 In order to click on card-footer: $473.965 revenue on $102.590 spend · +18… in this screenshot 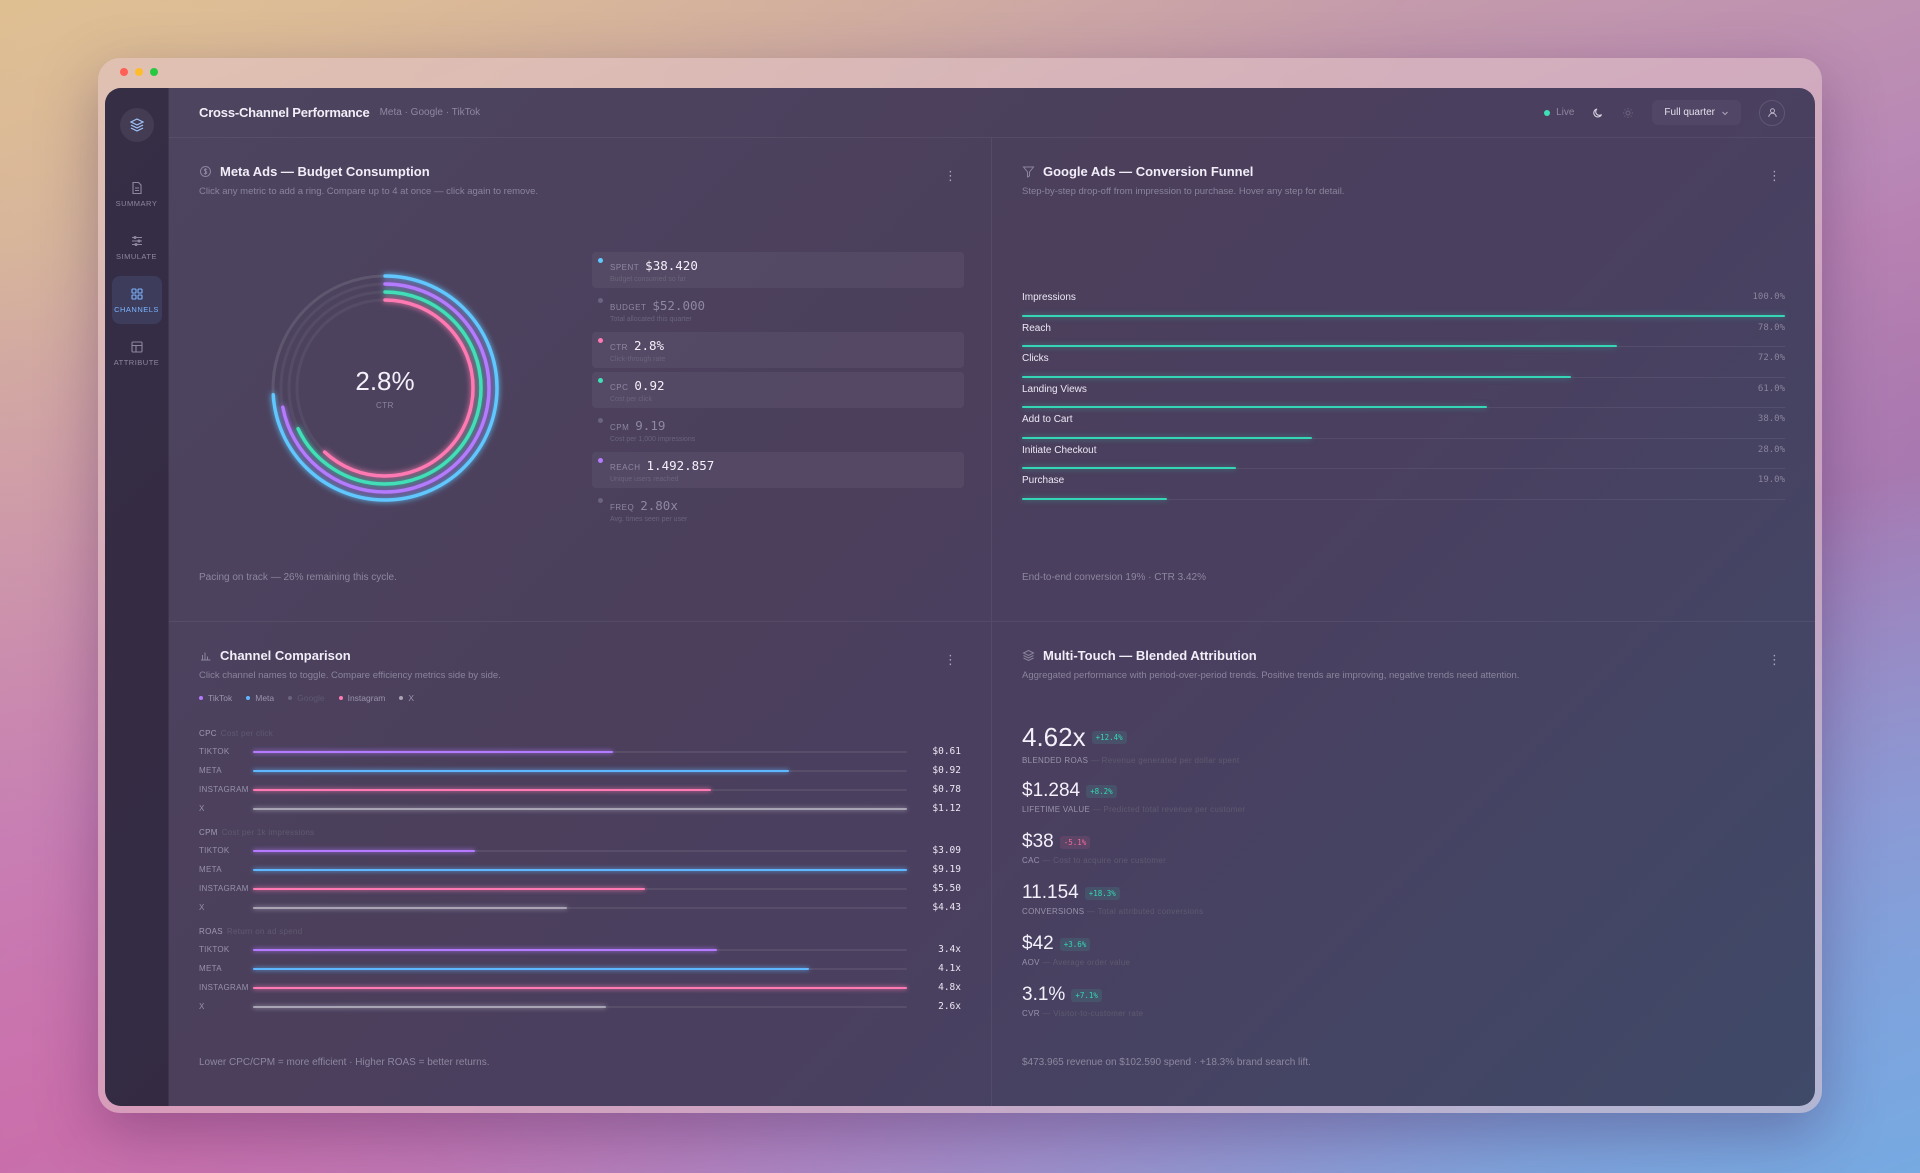, I will do `click(1166, 1062)`.